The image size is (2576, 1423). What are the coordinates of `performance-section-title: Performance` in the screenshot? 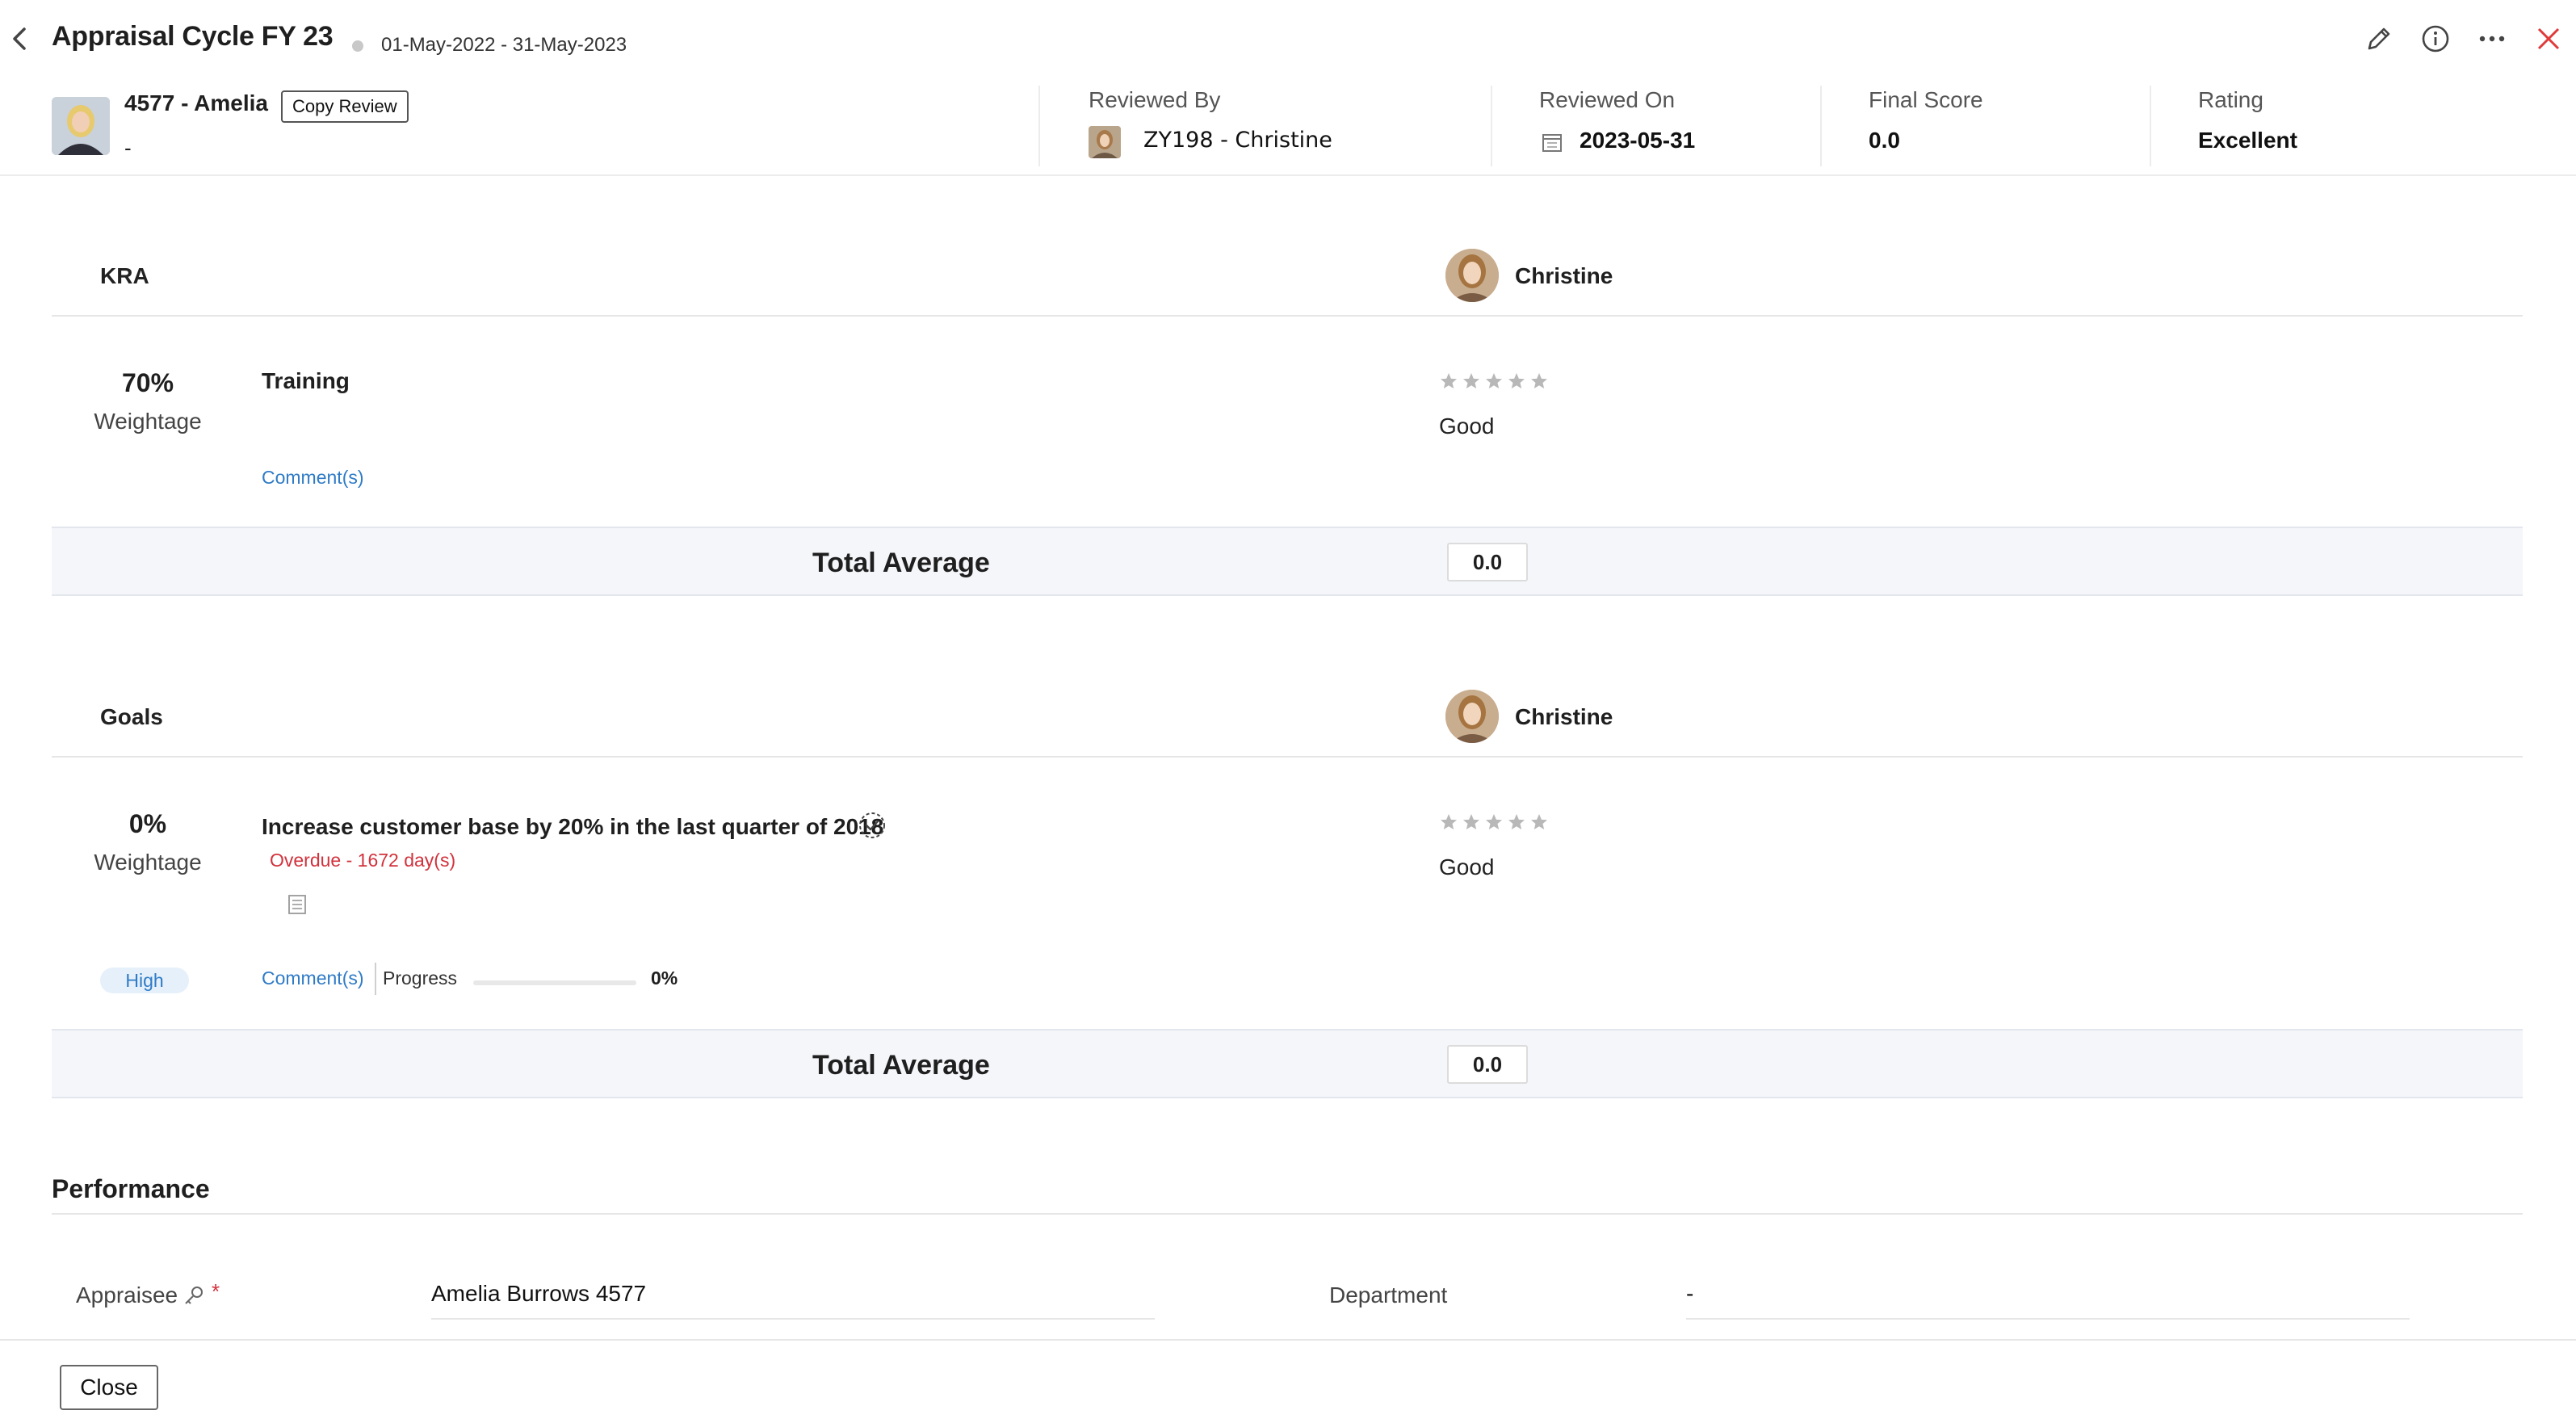 It's located at (131, 1188).